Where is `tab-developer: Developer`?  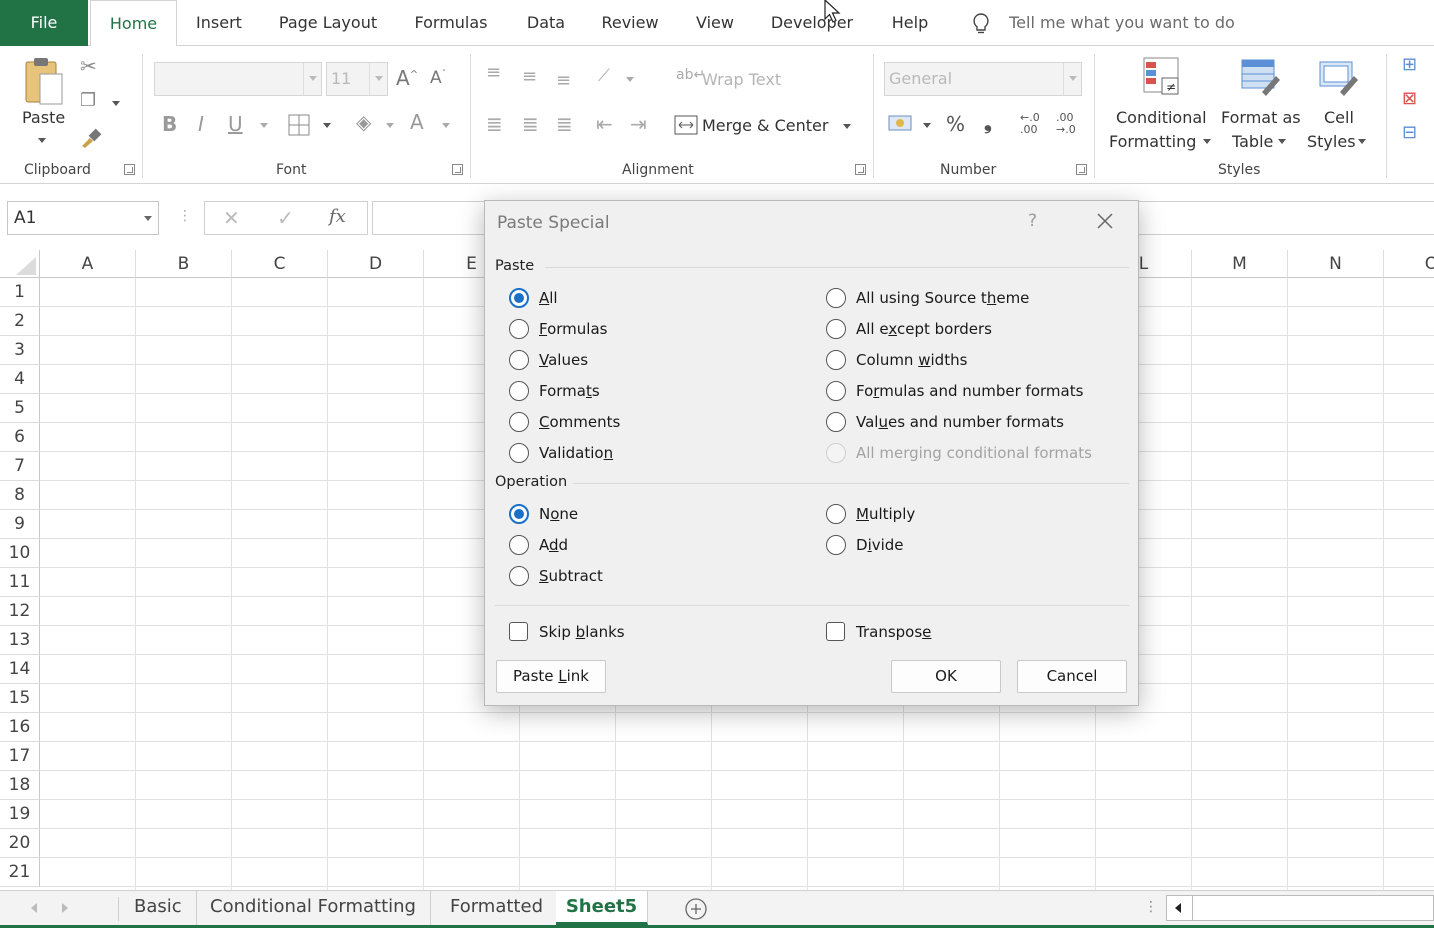
tab-developer: Developer is located at coordinates (812, 23).